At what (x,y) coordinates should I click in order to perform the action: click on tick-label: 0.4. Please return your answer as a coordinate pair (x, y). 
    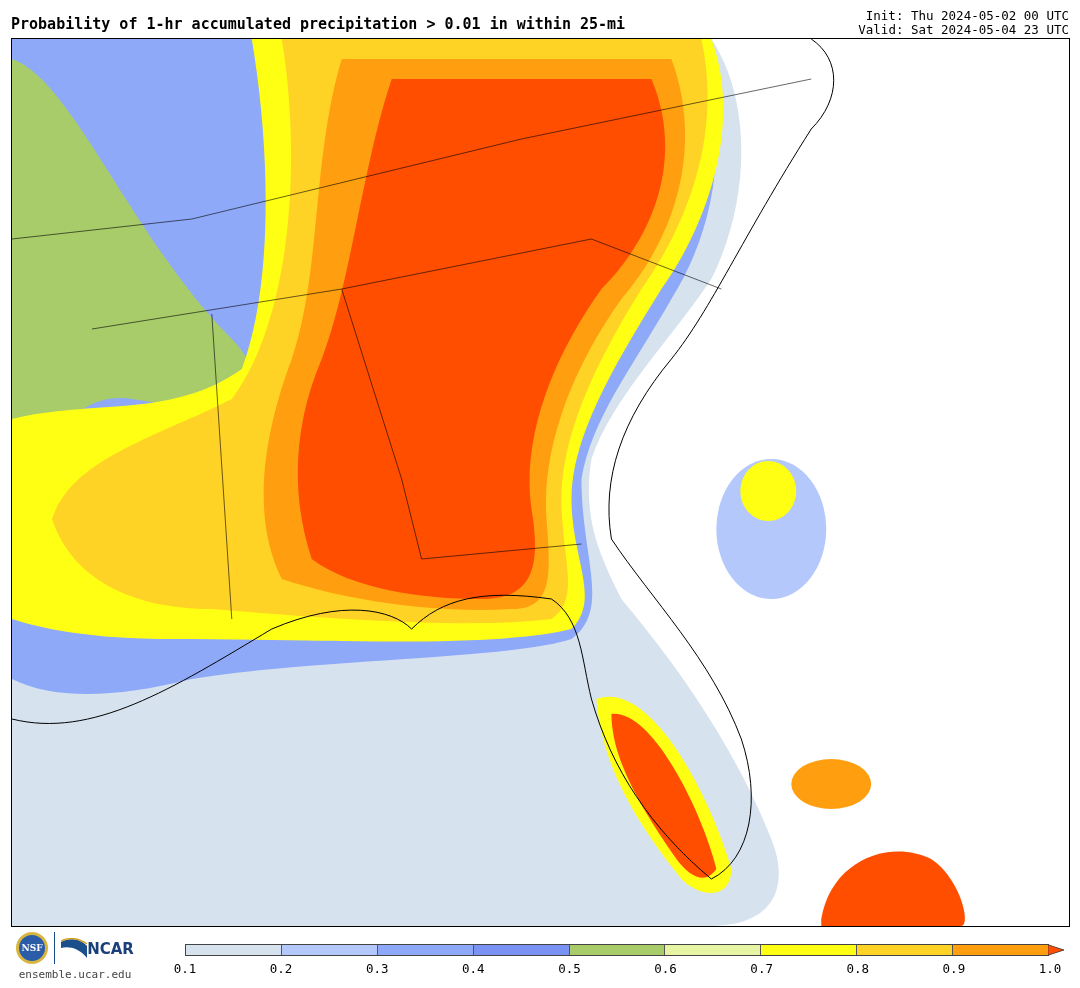
    Looking at the image, I should click on (473, 968).